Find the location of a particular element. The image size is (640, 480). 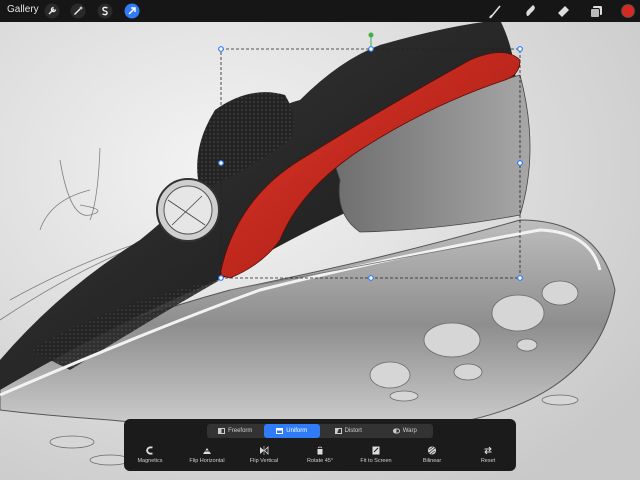

mode-label: Warp is located at coordinates (409, 431).